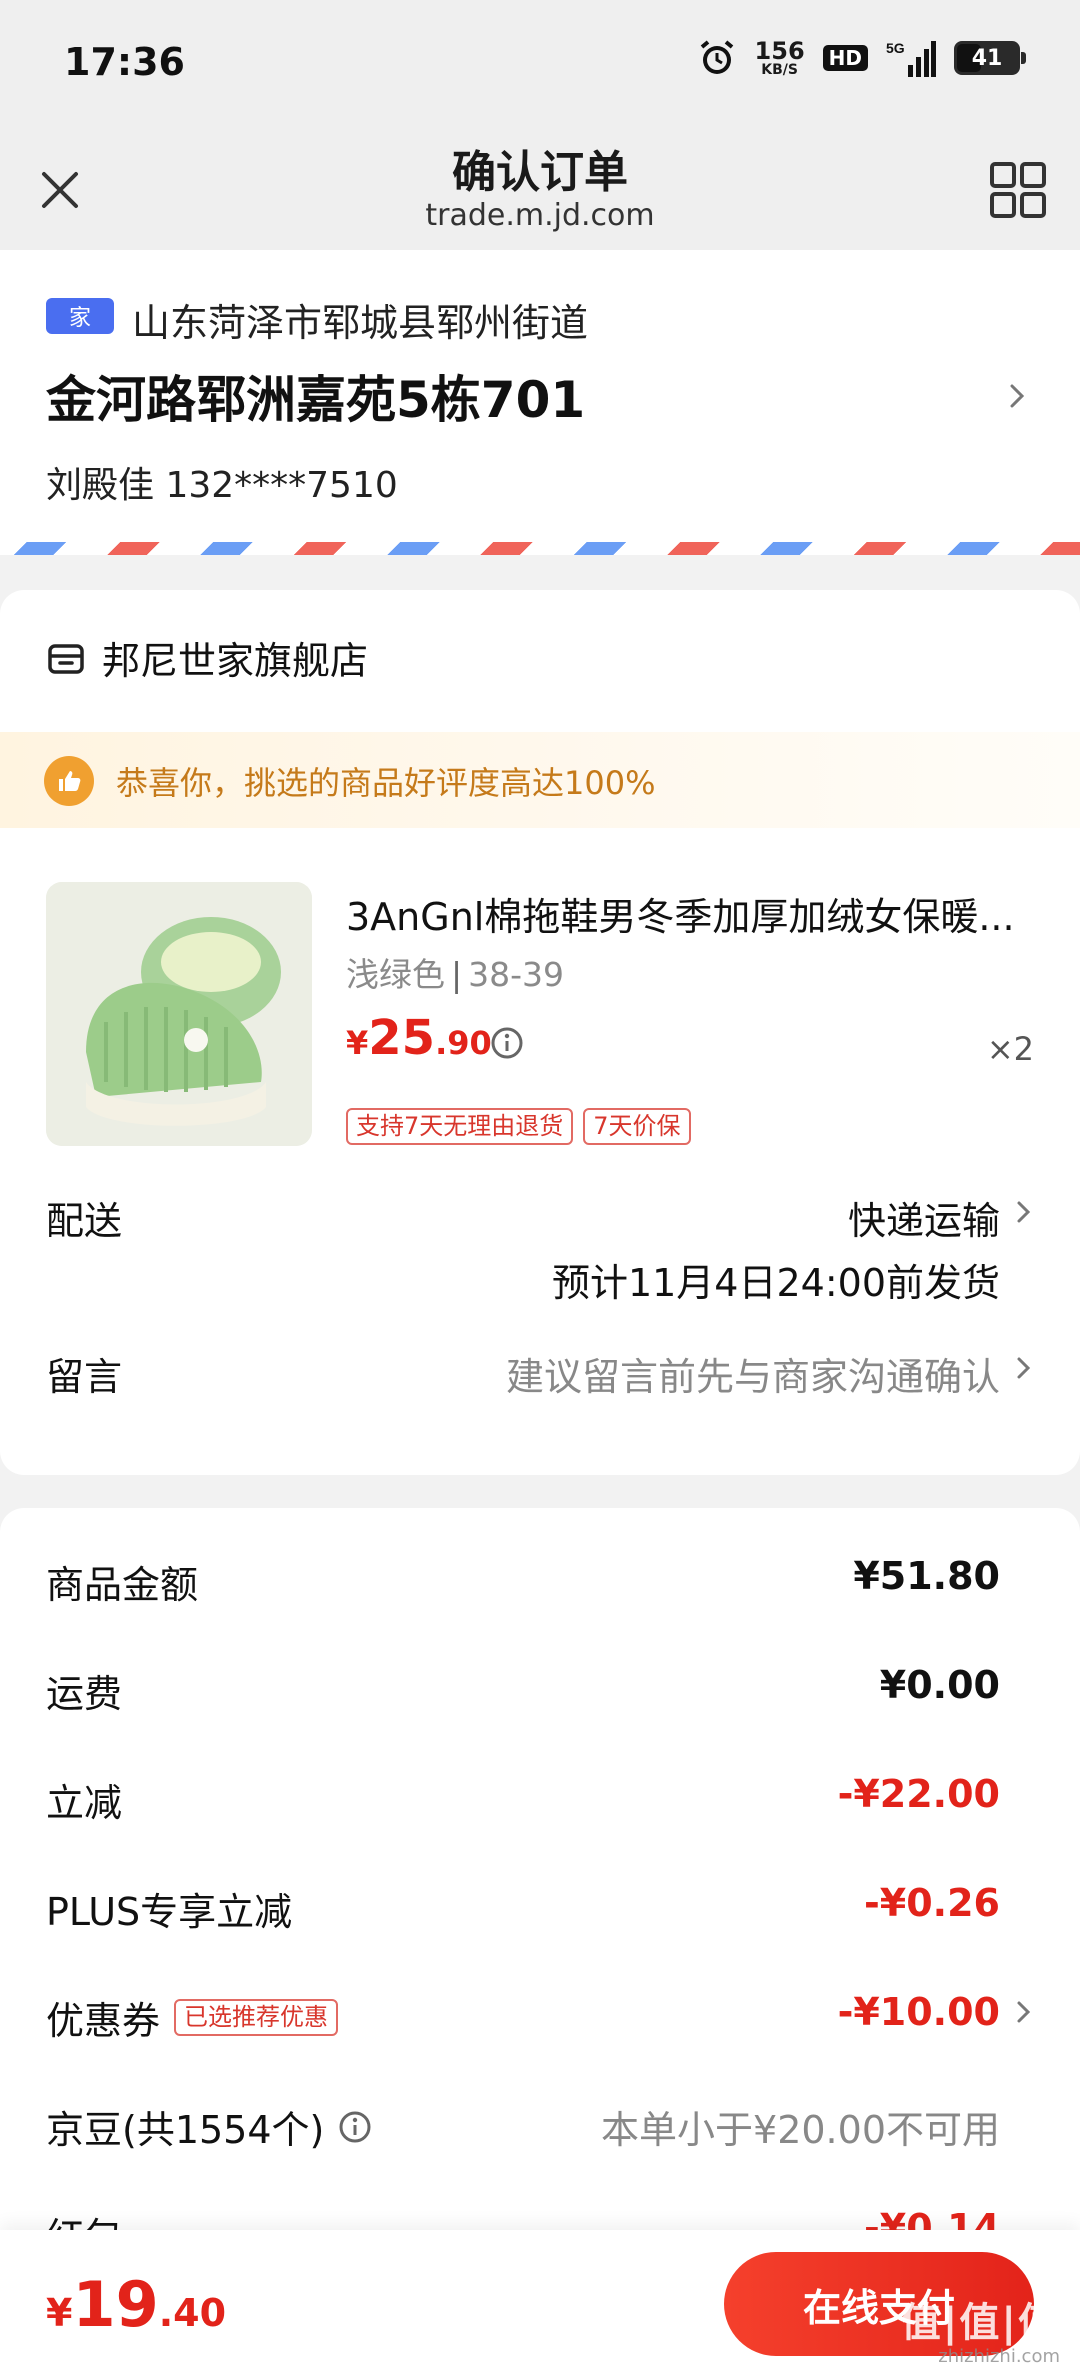 The image size is (1080, 2376). I want to click on total-decimal: .40, so click(192, 2313).